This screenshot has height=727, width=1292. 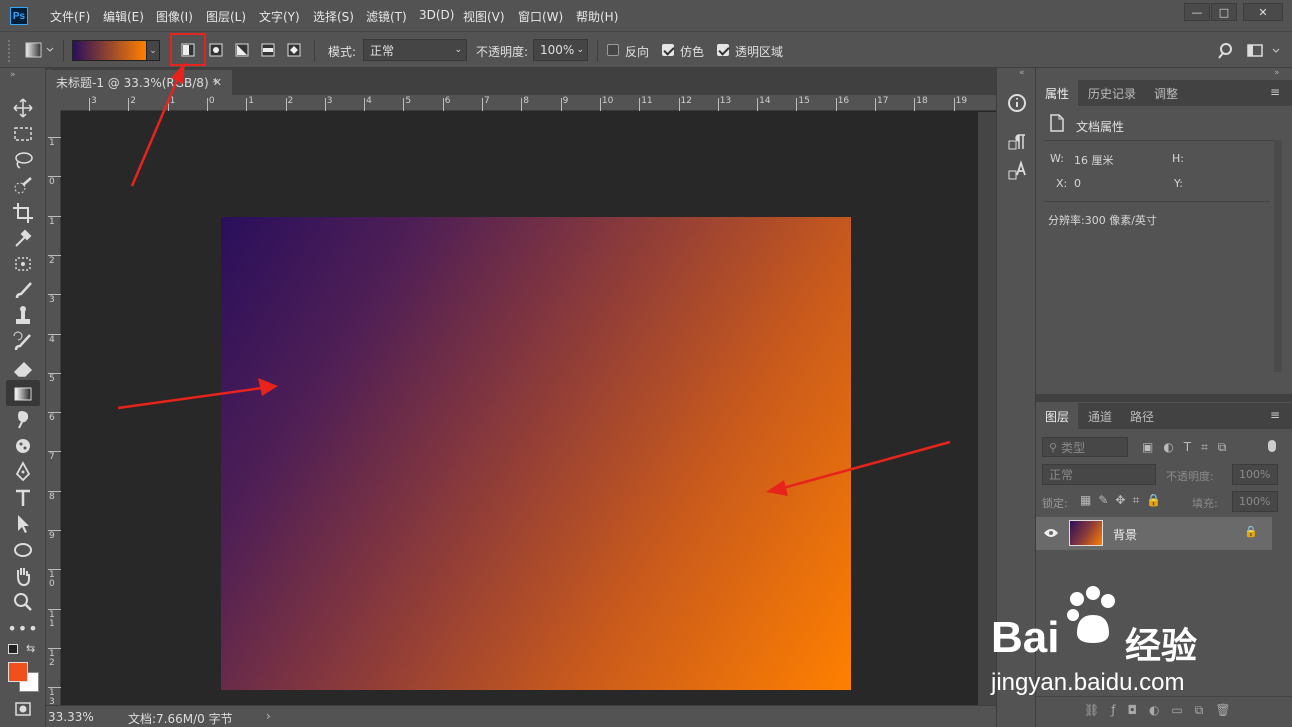 What do you see at coordinates (30, 648) in the screenshot?
I see `swap-colors-icon: ⇆` at bounding box center [30, 648].